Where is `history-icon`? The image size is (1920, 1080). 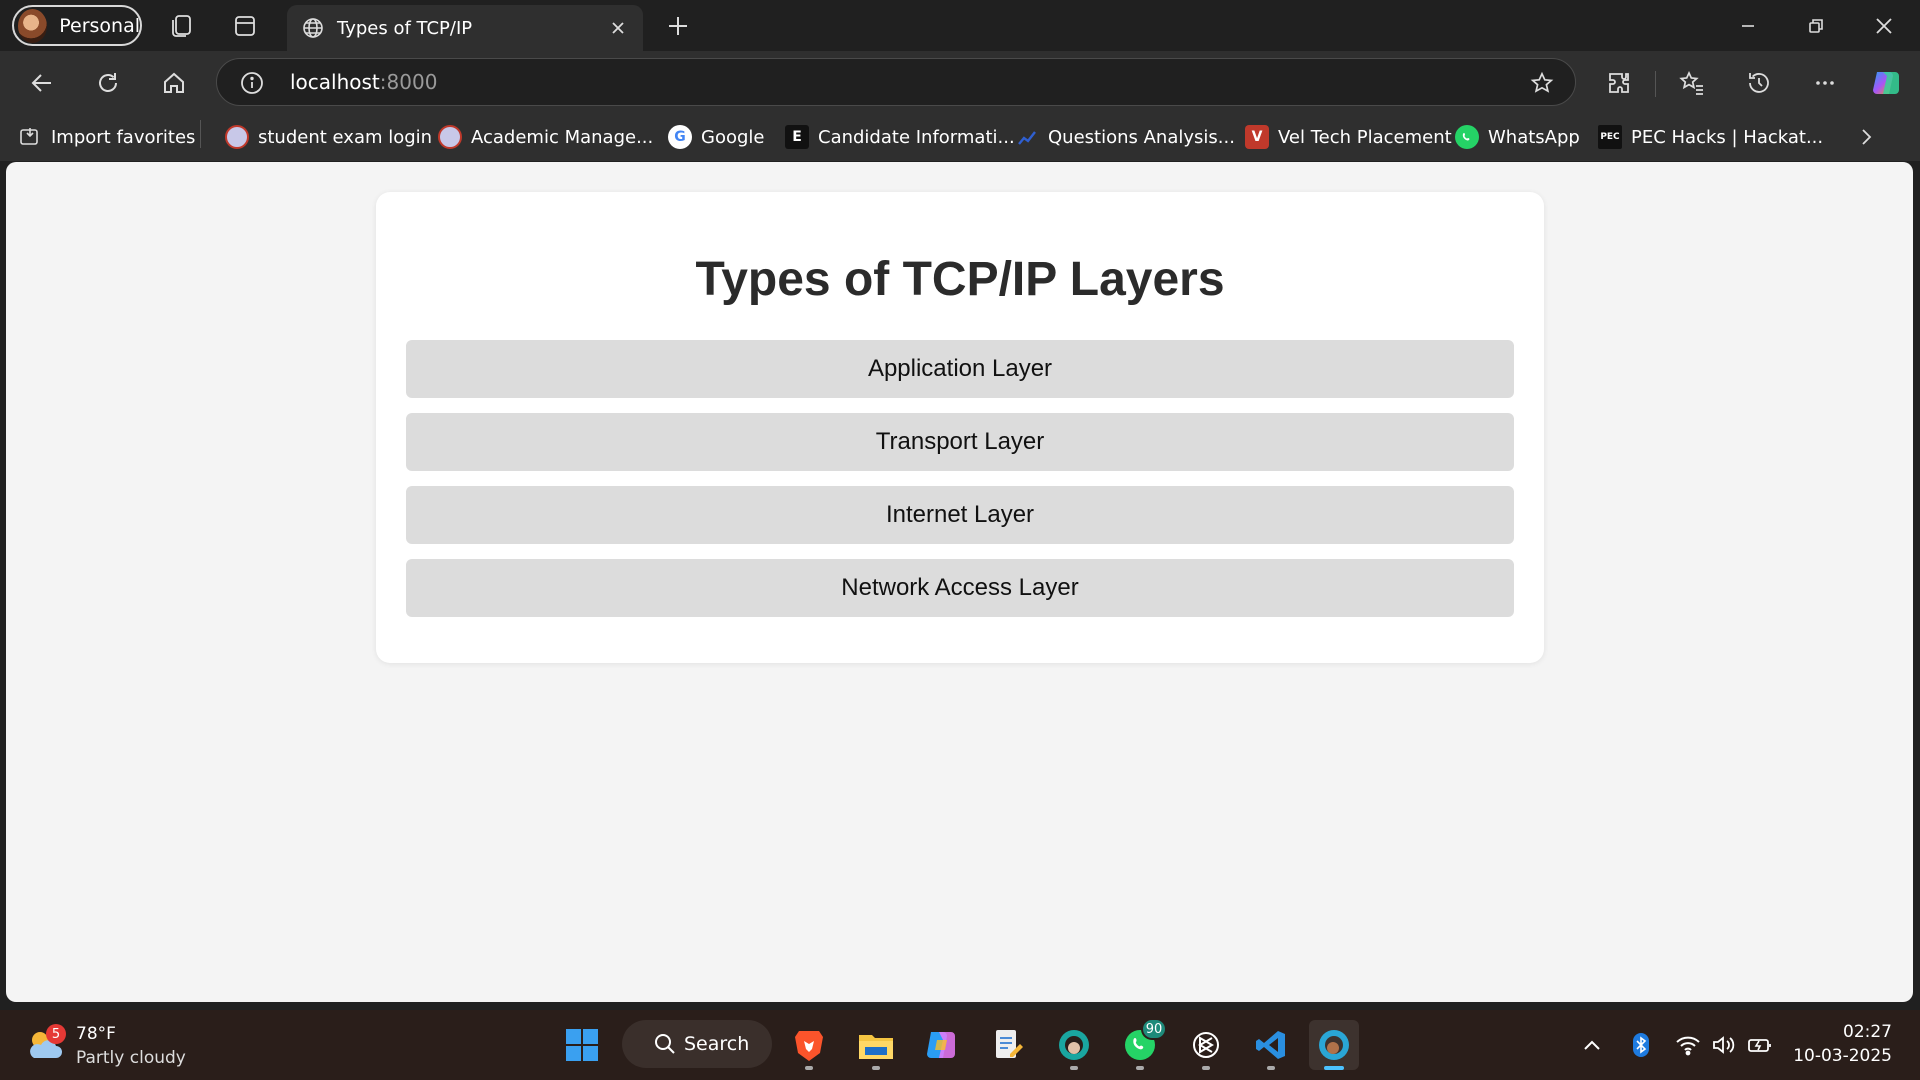
history-icon is located at coordinates (1759, 83).